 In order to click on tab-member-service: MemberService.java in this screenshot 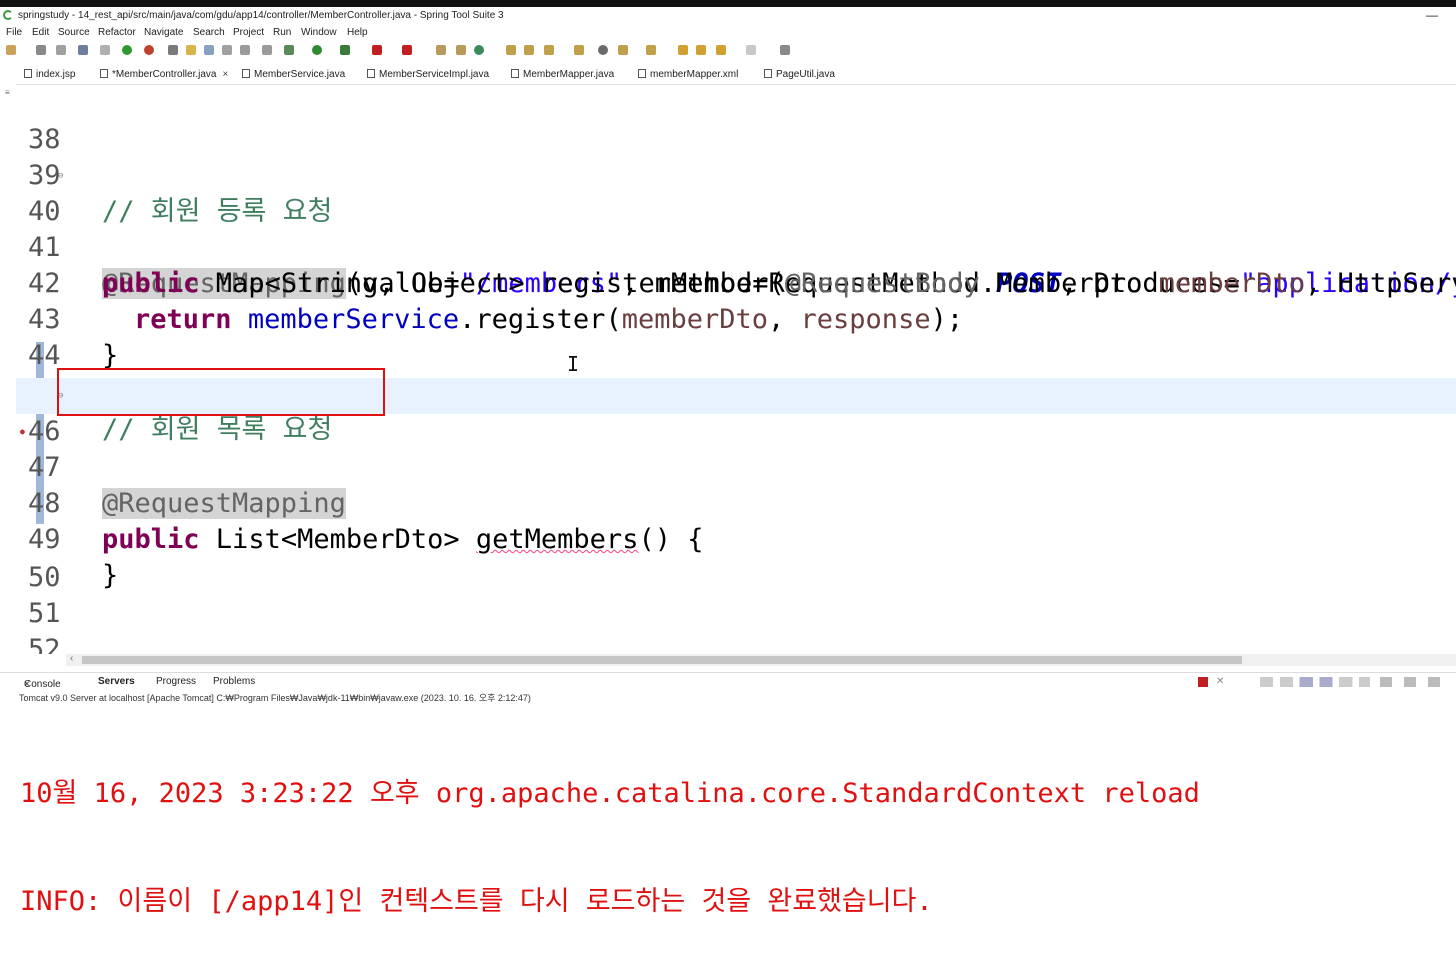, I will do `click(293, 75)`.